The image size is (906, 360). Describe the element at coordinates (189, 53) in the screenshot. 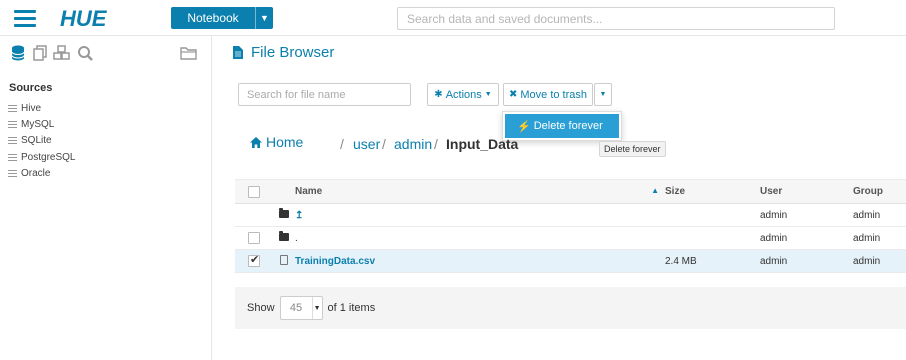

I see `folder-open-icon` at that location.